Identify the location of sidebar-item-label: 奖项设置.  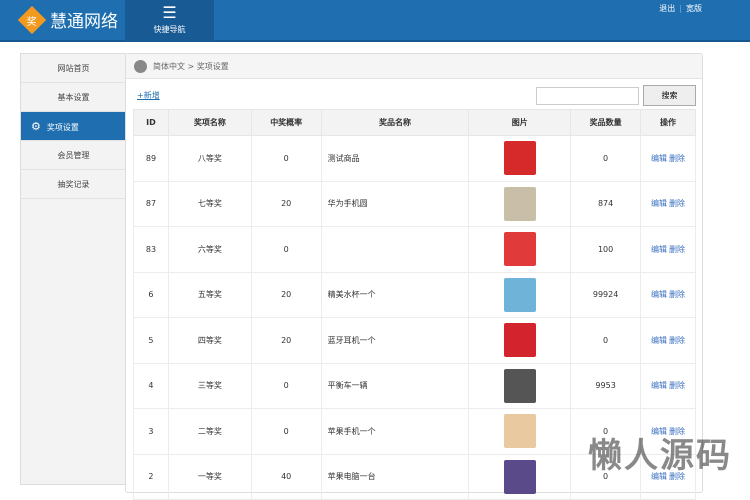
(62, 127).